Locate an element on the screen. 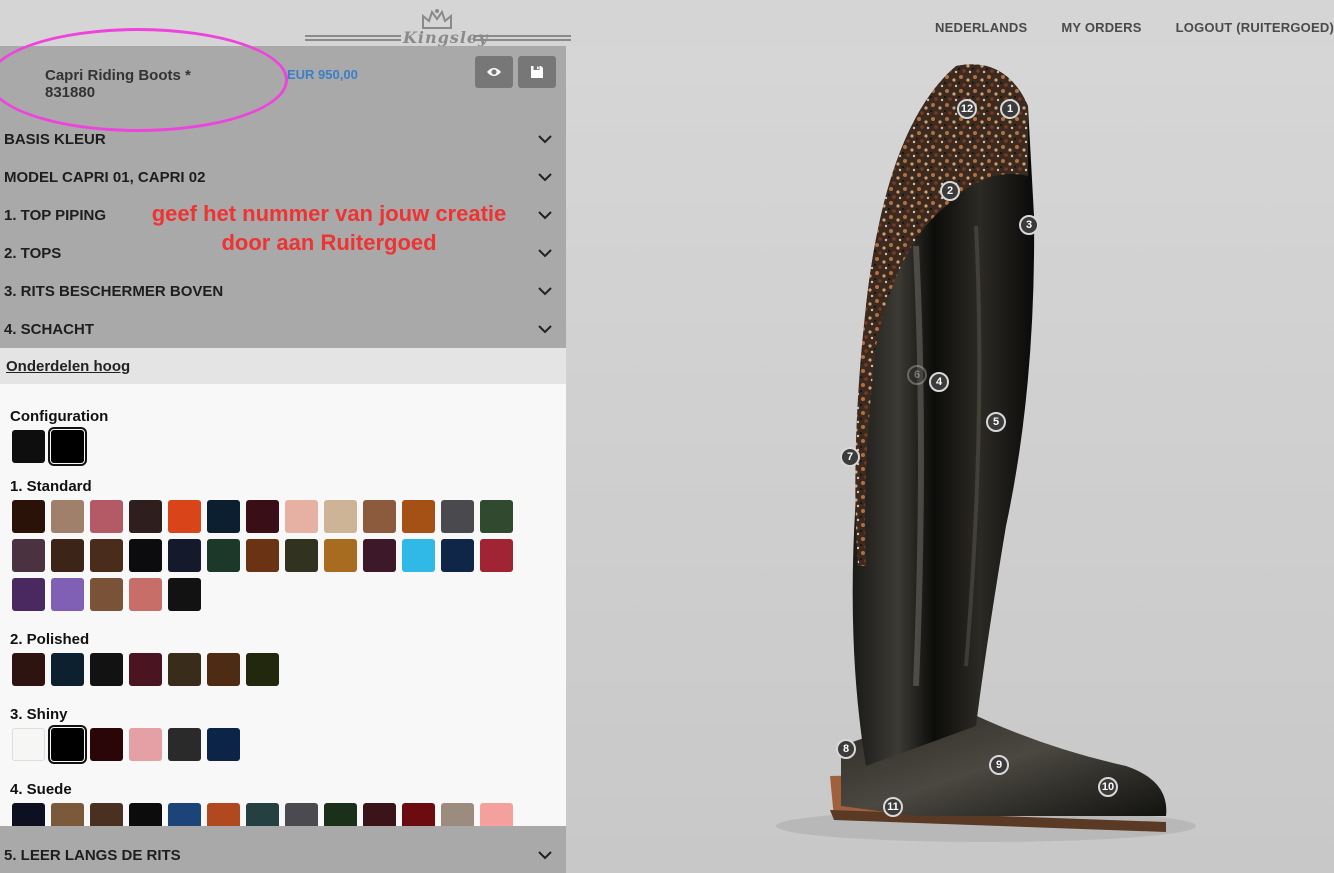 Image resolution: width=1334 pixels, height=873 pixels. hotspot-10: 10 is located at coordinates (1108, 787).